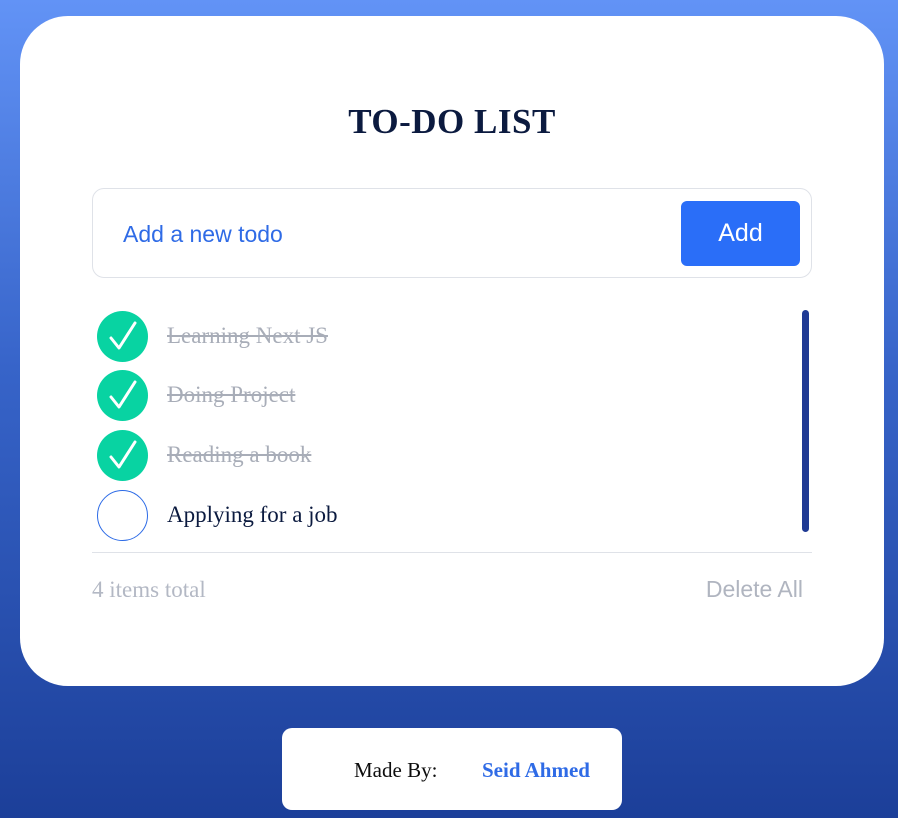 The height and width of the screenshot is (818, 898). Describe the element at coordinates (417, 336) in the screenshot. I see `todo-item: Learning Next JS` at that location.